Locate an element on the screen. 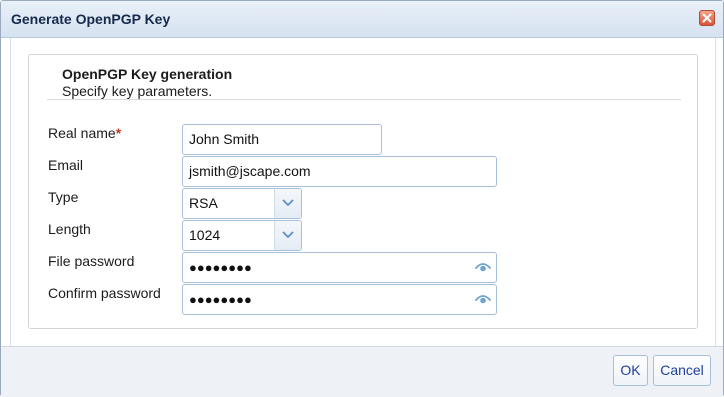 The image size is (724, 397). email-value: jsmith@jscape.com is located at coordinates (250, 171).